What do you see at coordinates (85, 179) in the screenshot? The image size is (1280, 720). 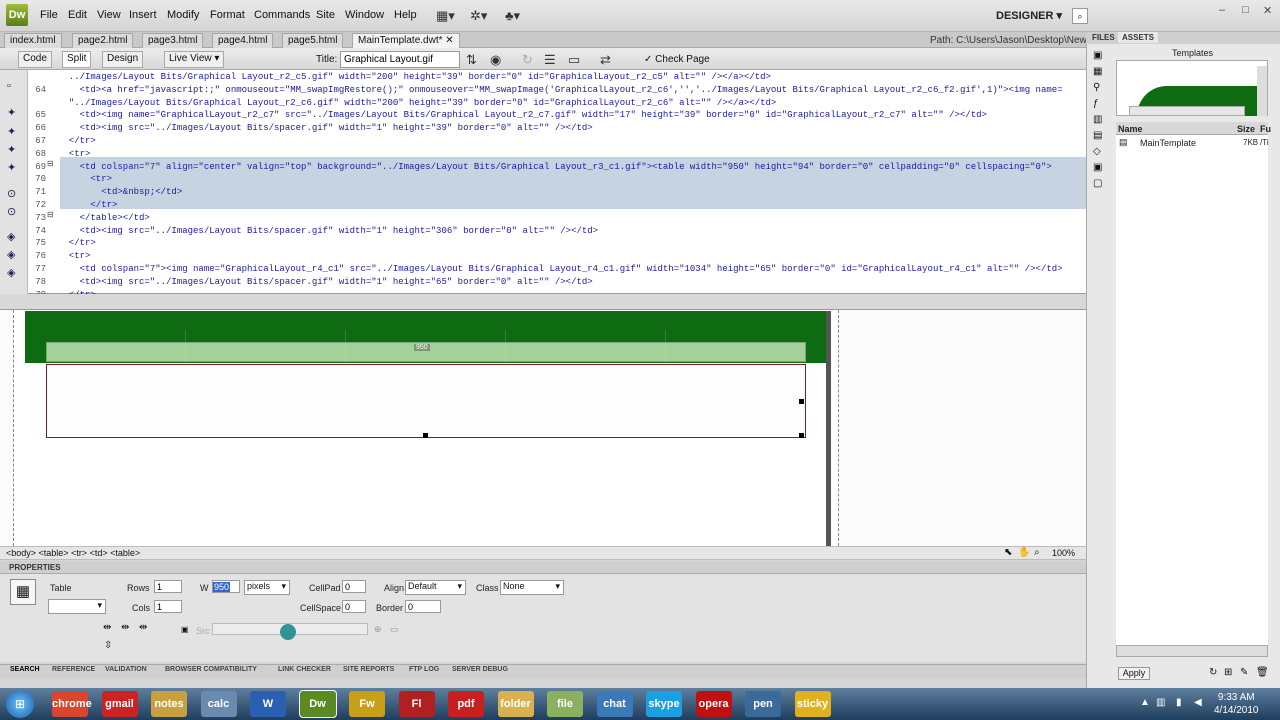 I see `code-line: <tr>` at bounding box center [85, 179].